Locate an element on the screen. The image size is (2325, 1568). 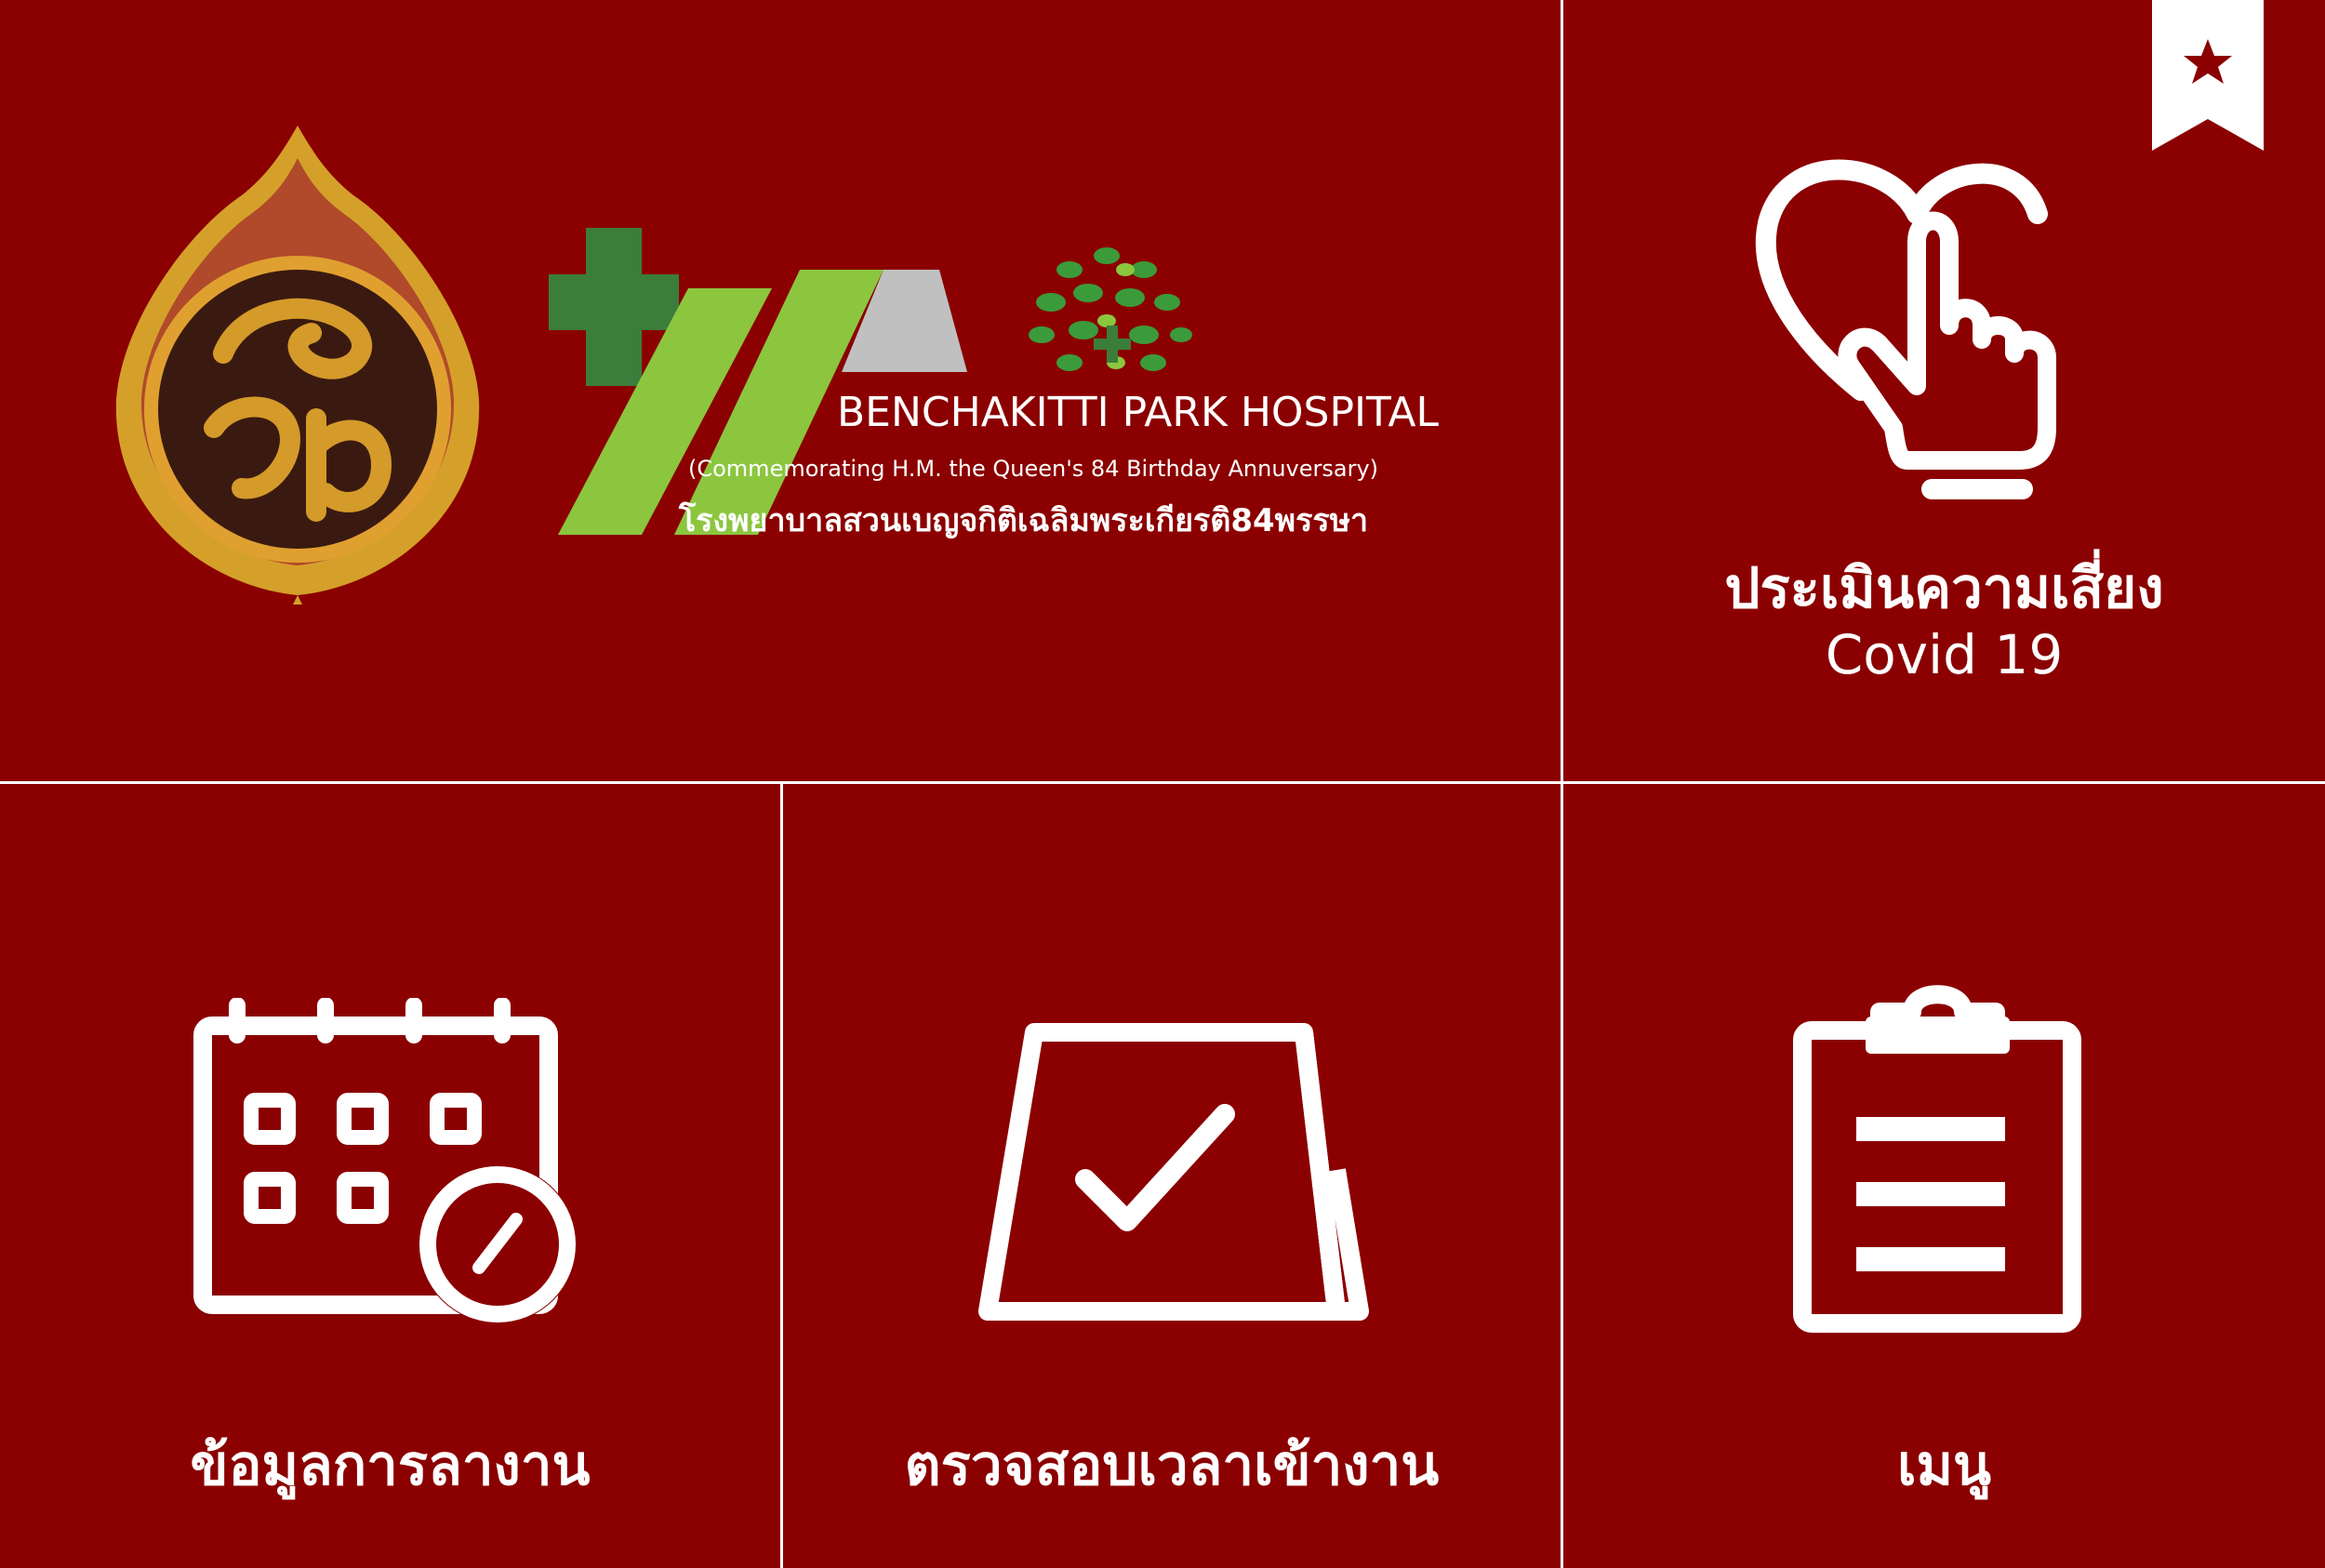
grid-divider-vertical-bottom-left is located at coordinates (781, 1176).